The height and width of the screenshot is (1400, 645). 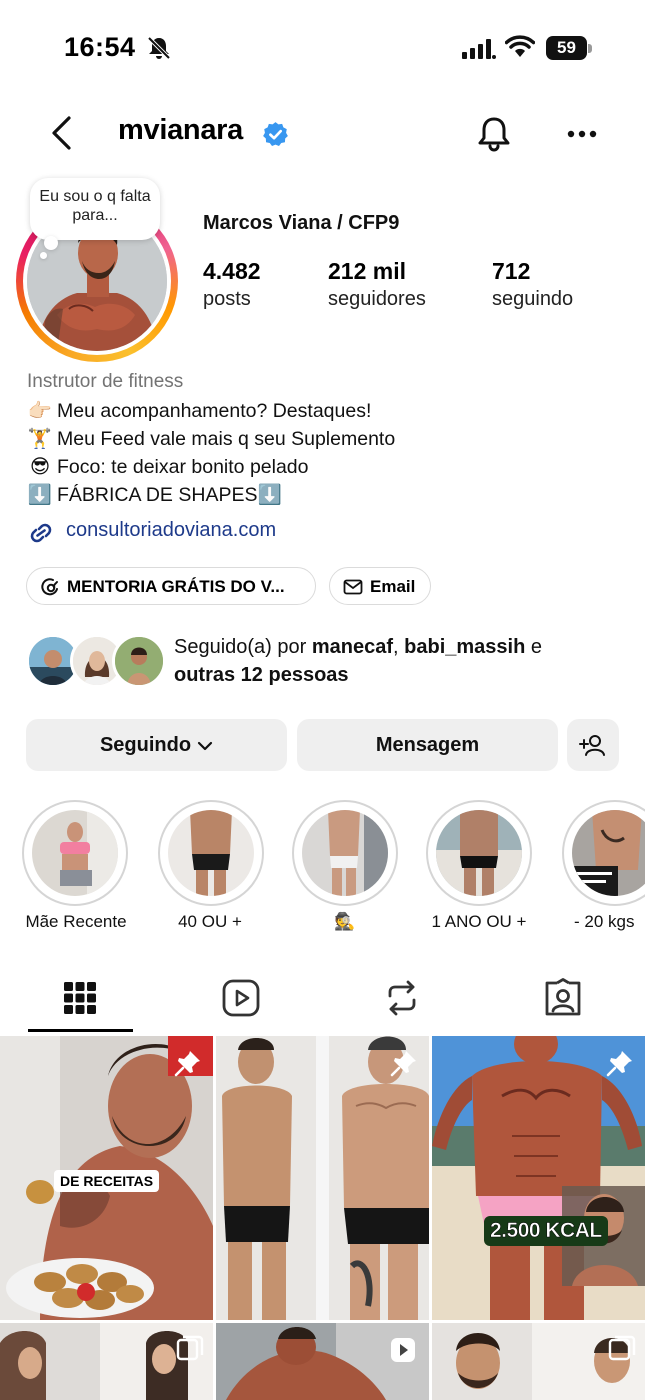 I want to click on more-options-icon, so click(x=582, y=135).